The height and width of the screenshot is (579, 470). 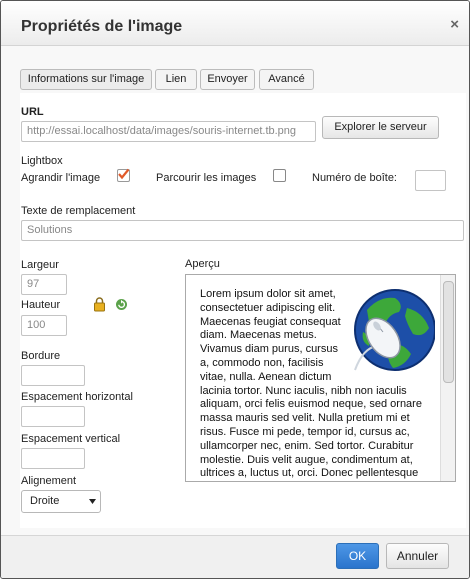 I want to click on preview-label: Aperçu, so click(x=202, y=264).